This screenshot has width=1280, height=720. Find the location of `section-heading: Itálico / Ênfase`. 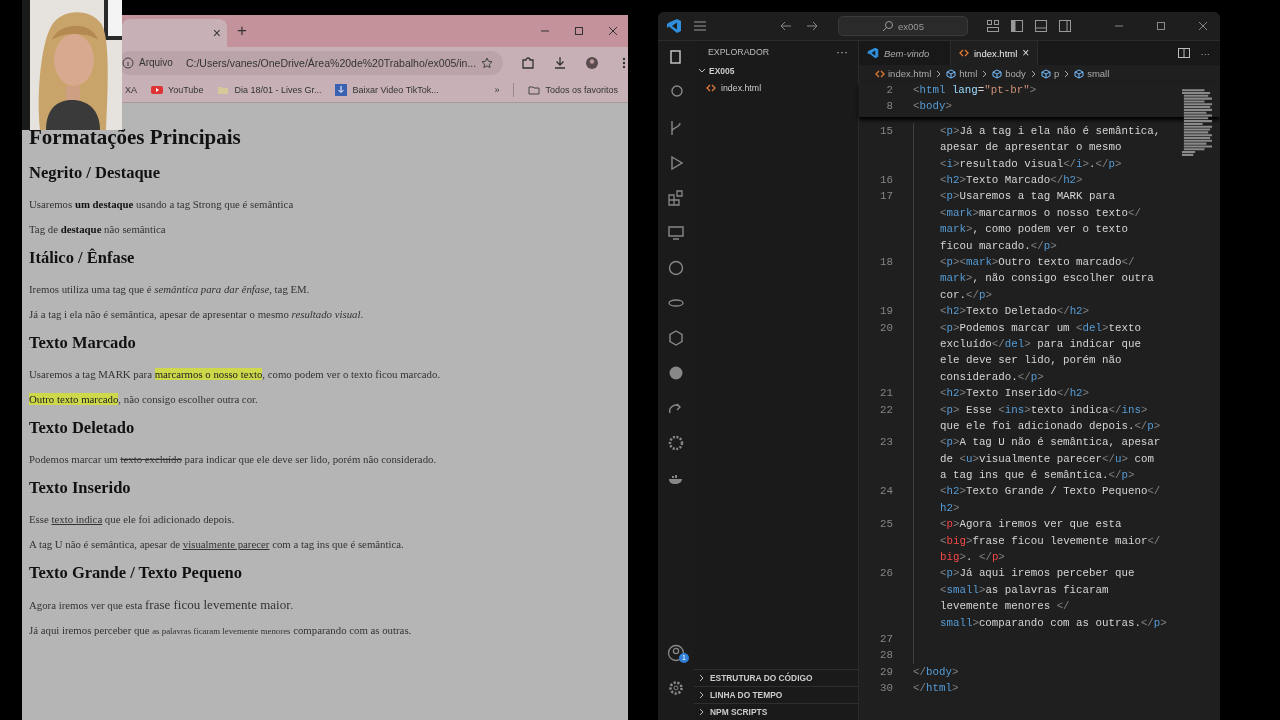

section-heading: Itálico / Ênfase is located at coordinates (82, 258).